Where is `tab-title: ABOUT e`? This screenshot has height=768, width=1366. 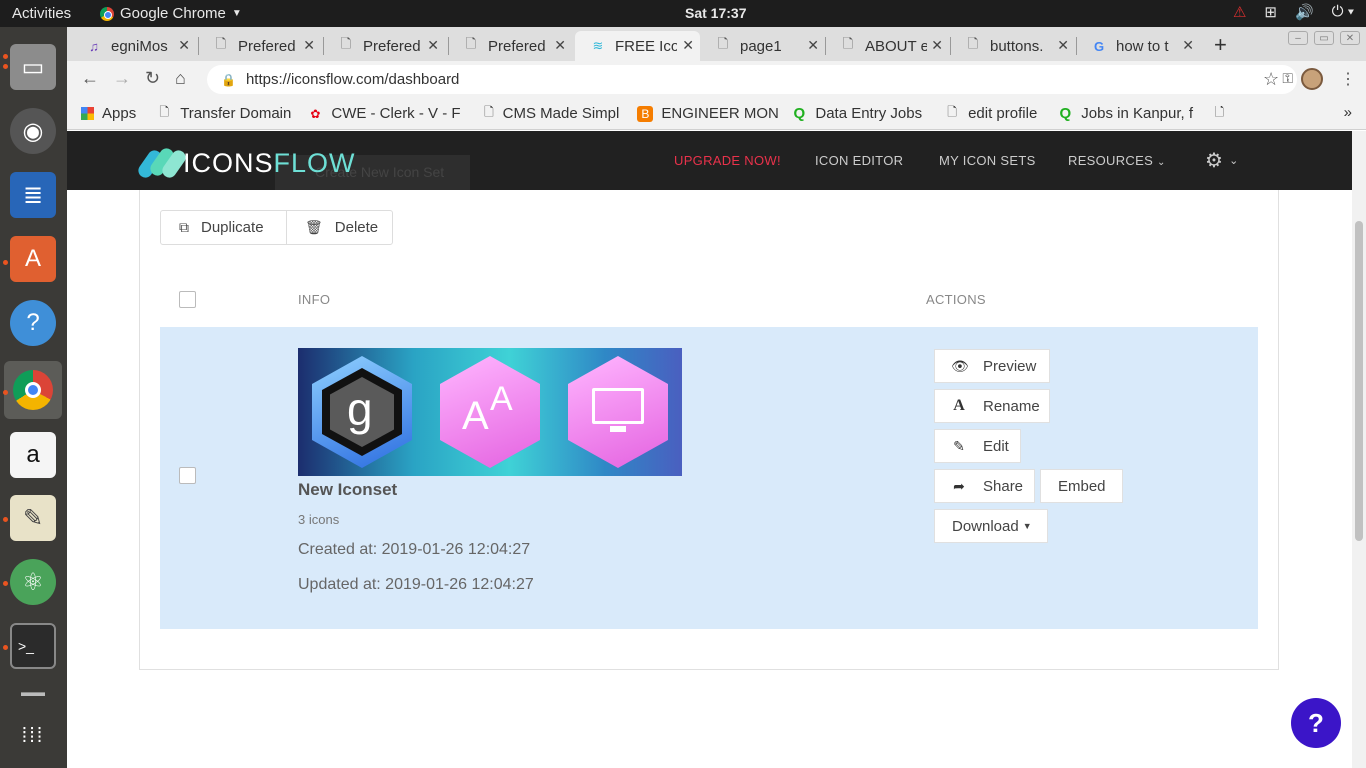
tab-title: ABOUT e is located at coordinates (896, 46).